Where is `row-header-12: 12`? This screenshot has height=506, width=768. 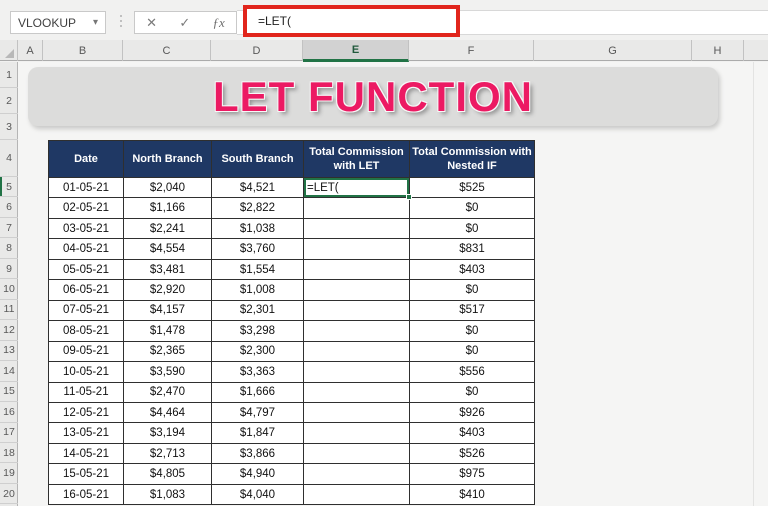 row-header-12: 12 is located at coordinates (9, 330).